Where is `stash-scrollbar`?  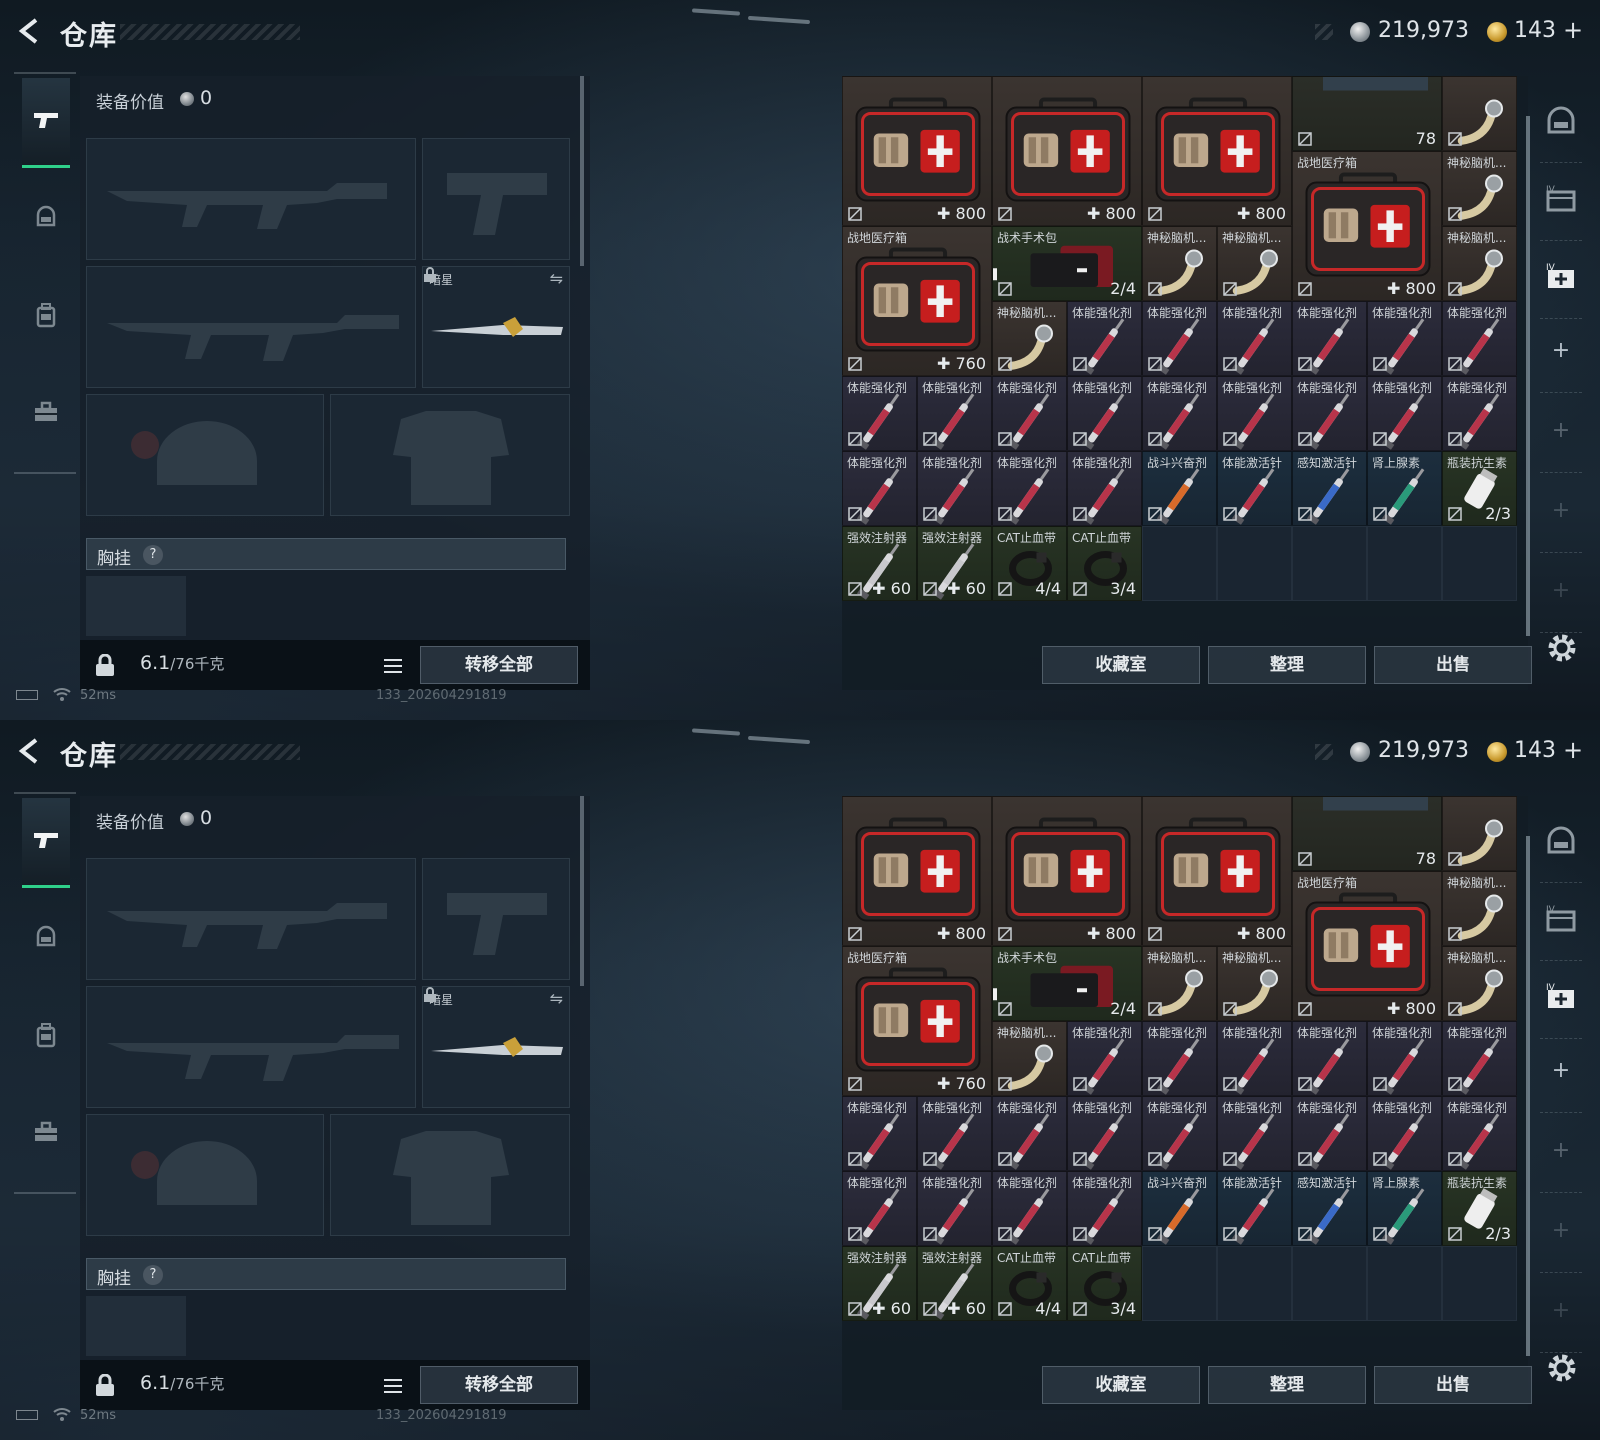
stash-scrollbar is located at coordinates (1528, 1096).